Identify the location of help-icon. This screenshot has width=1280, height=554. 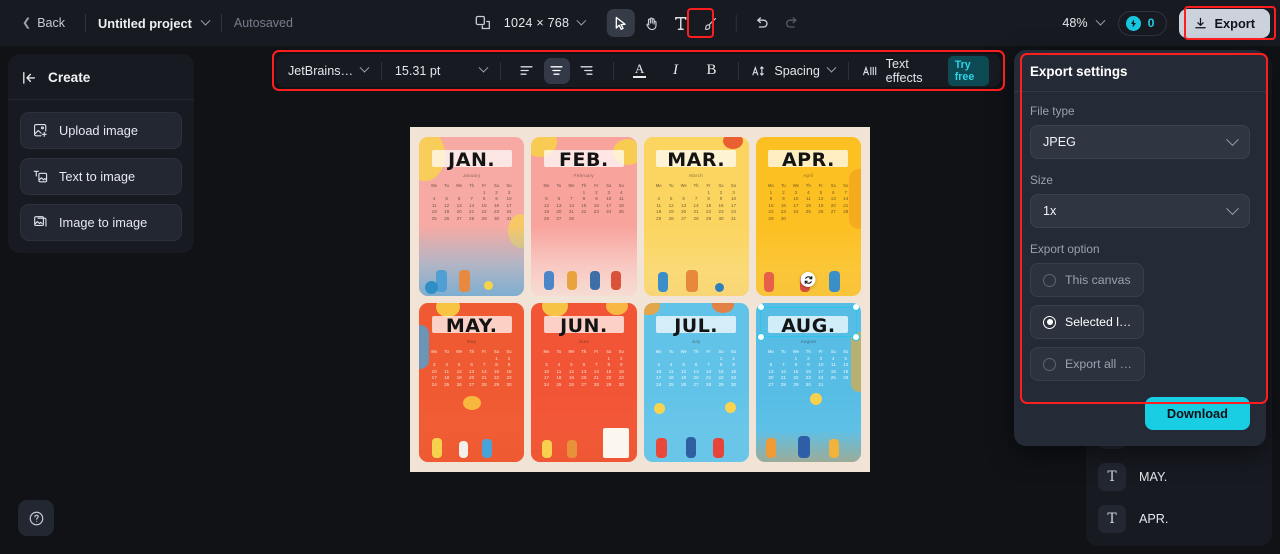
(36, 518).